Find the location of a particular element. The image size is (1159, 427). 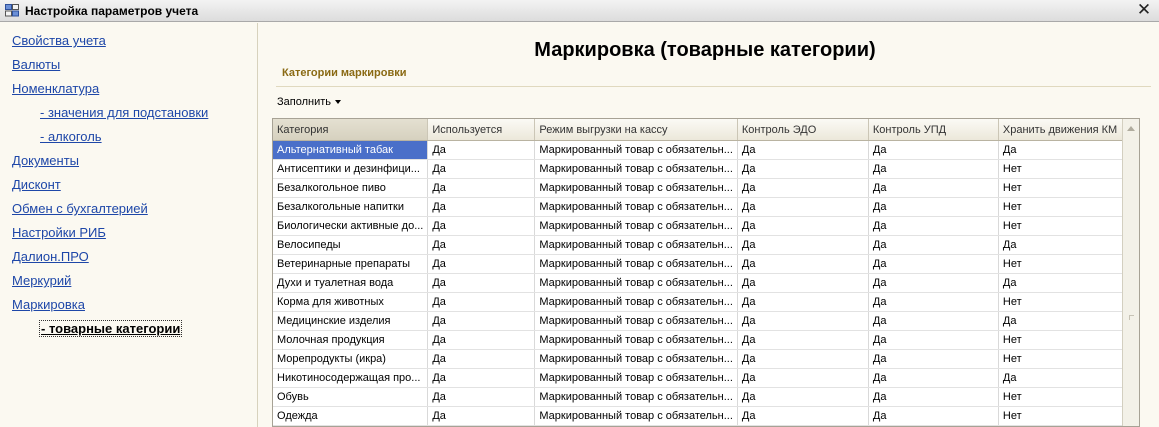

sidebar-item-alcohol: - алкоголь is located at coordinates (71, 136).